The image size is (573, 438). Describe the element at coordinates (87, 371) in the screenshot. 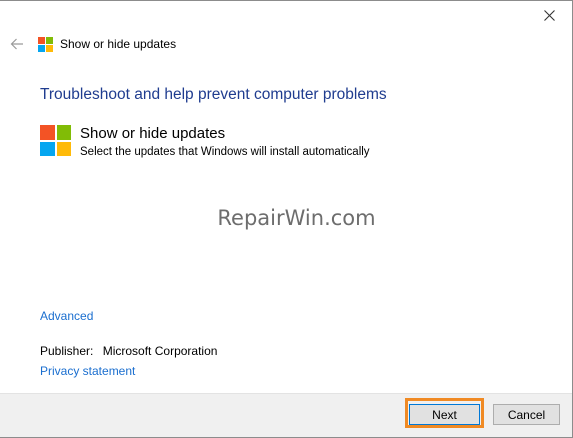

I see `privacy-statement-link: Privacy statement` at that location.